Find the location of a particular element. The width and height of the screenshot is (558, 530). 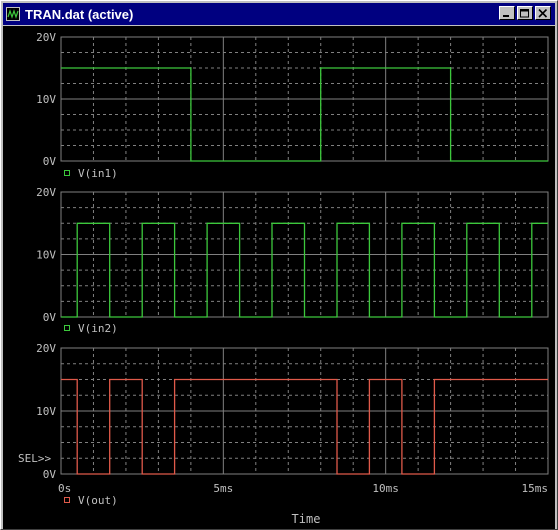

window-controls is located at coordinates (524, 13).